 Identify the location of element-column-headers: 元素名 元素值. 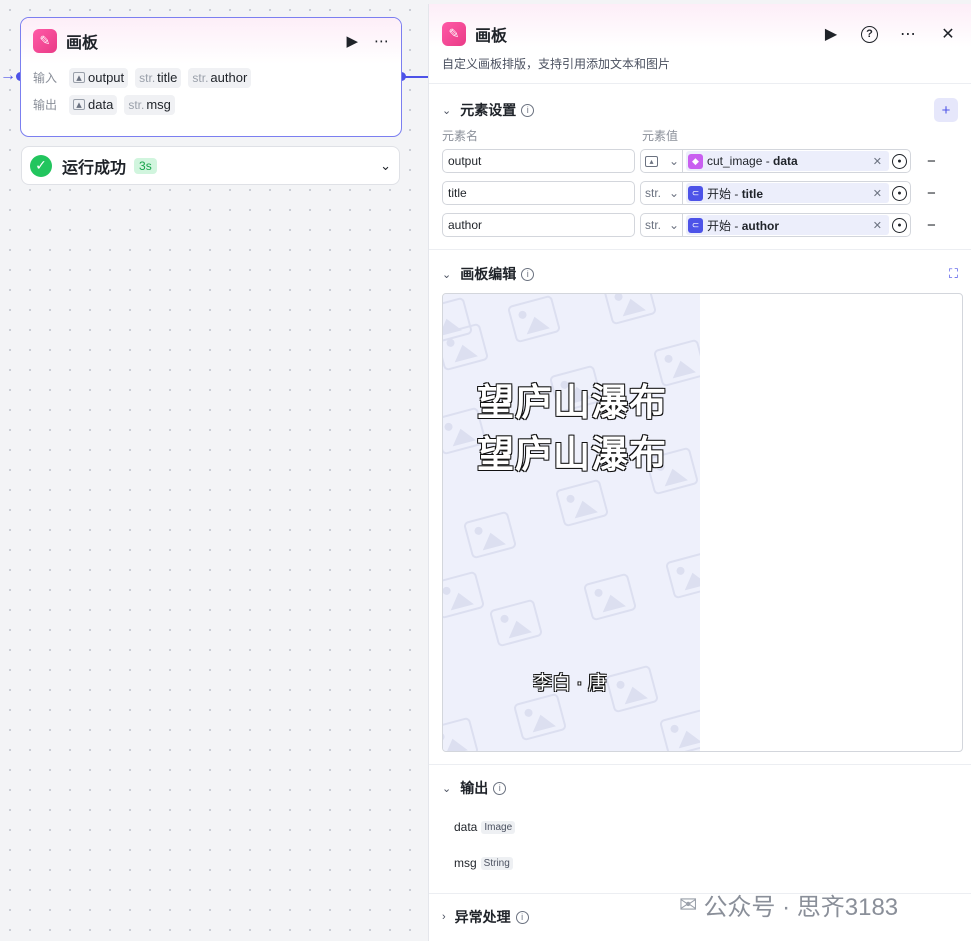
(700, 135).